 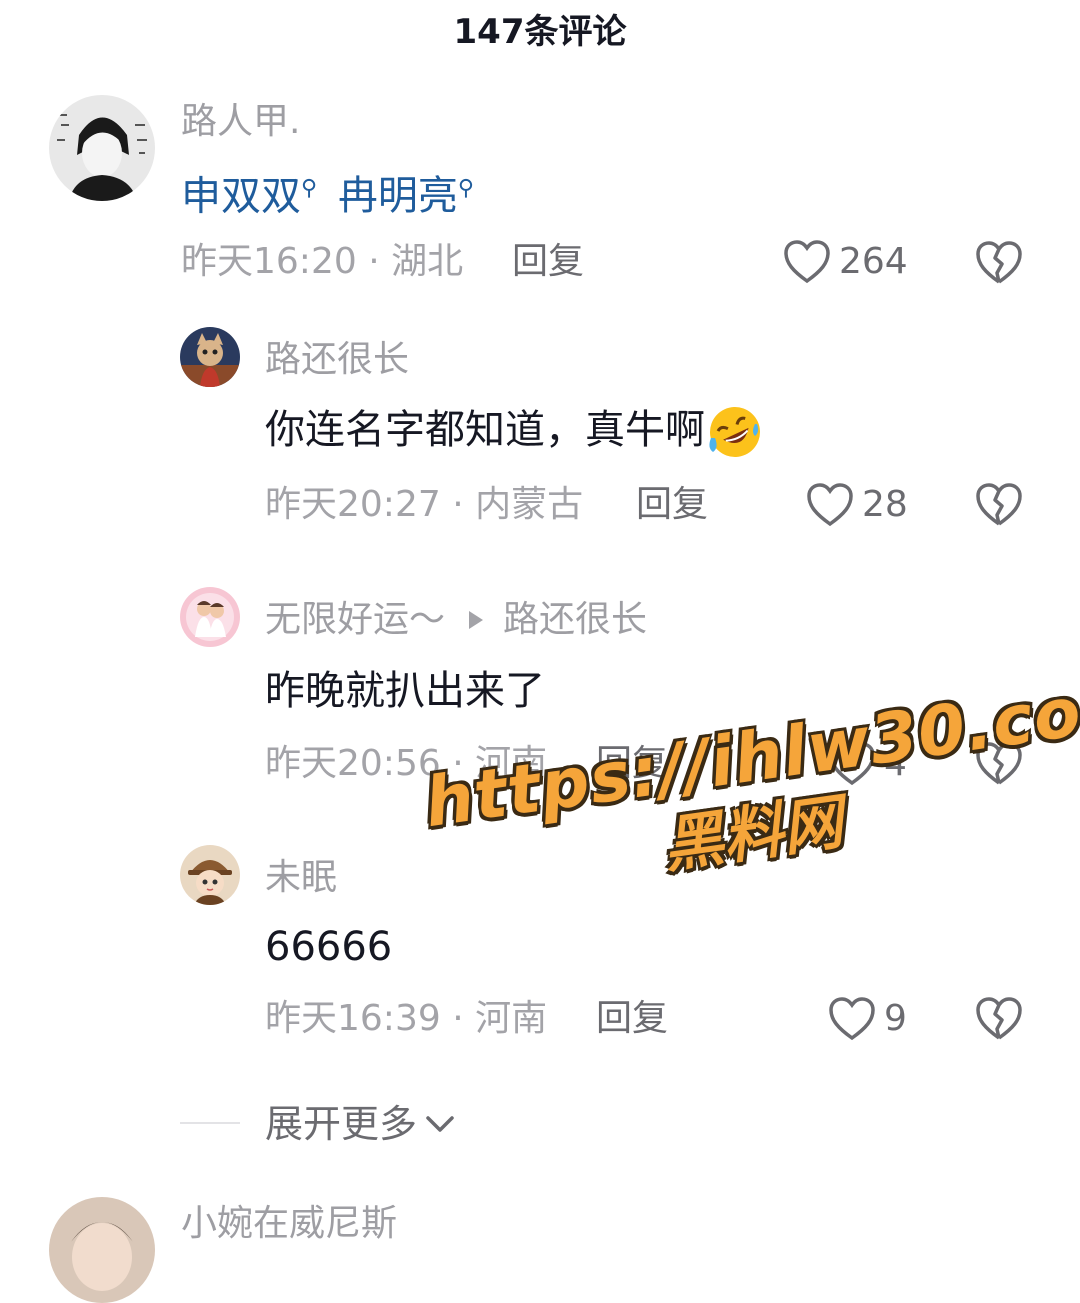 What do you see at coordinates (398, 196) in the screenshot?
I see `mention-link: 冉明亮` at bounding box center [398, 196].